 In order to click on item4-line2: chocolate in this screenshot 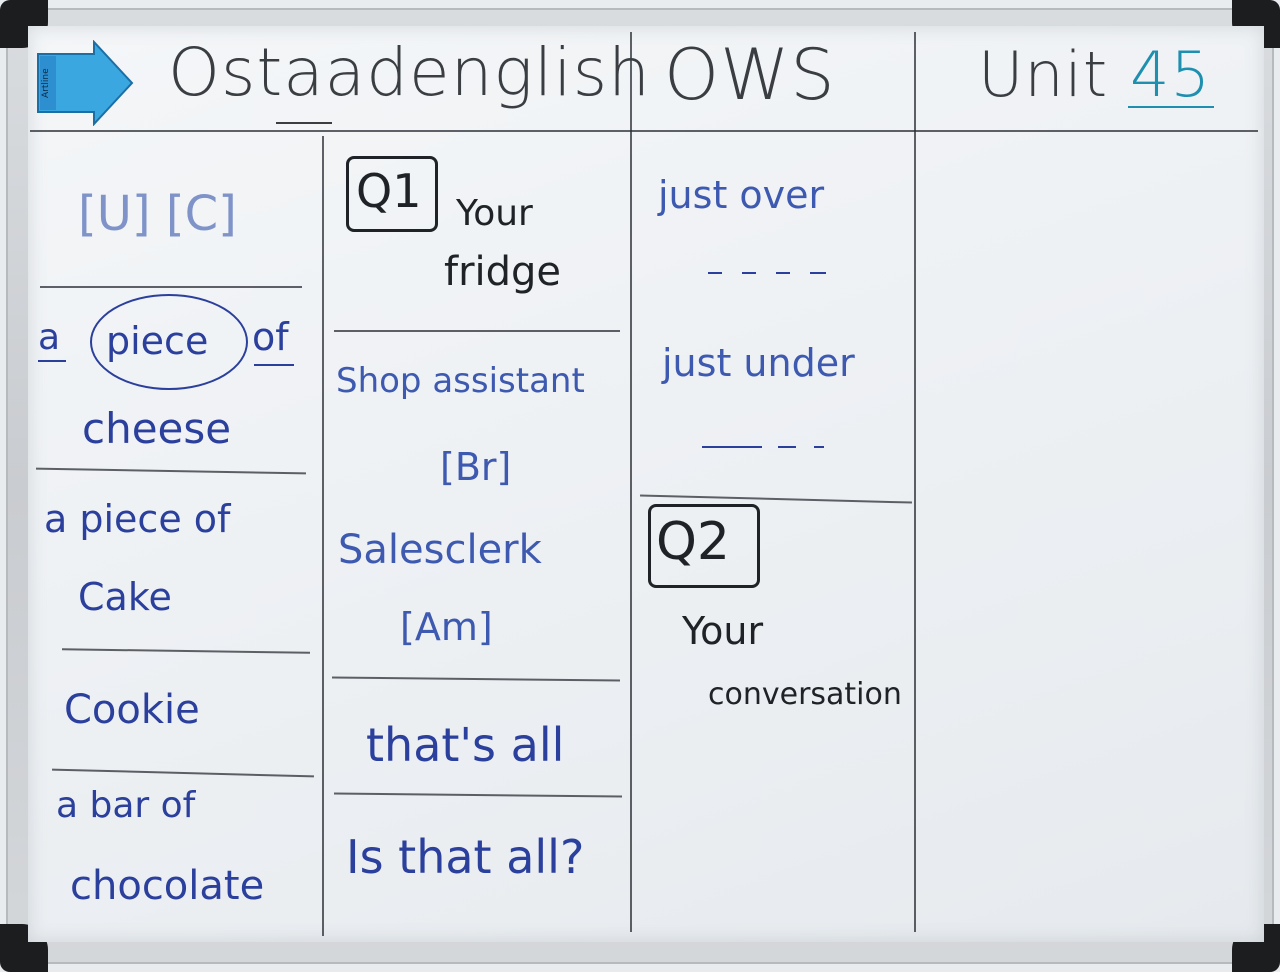, I will do `click(167, 886)`.